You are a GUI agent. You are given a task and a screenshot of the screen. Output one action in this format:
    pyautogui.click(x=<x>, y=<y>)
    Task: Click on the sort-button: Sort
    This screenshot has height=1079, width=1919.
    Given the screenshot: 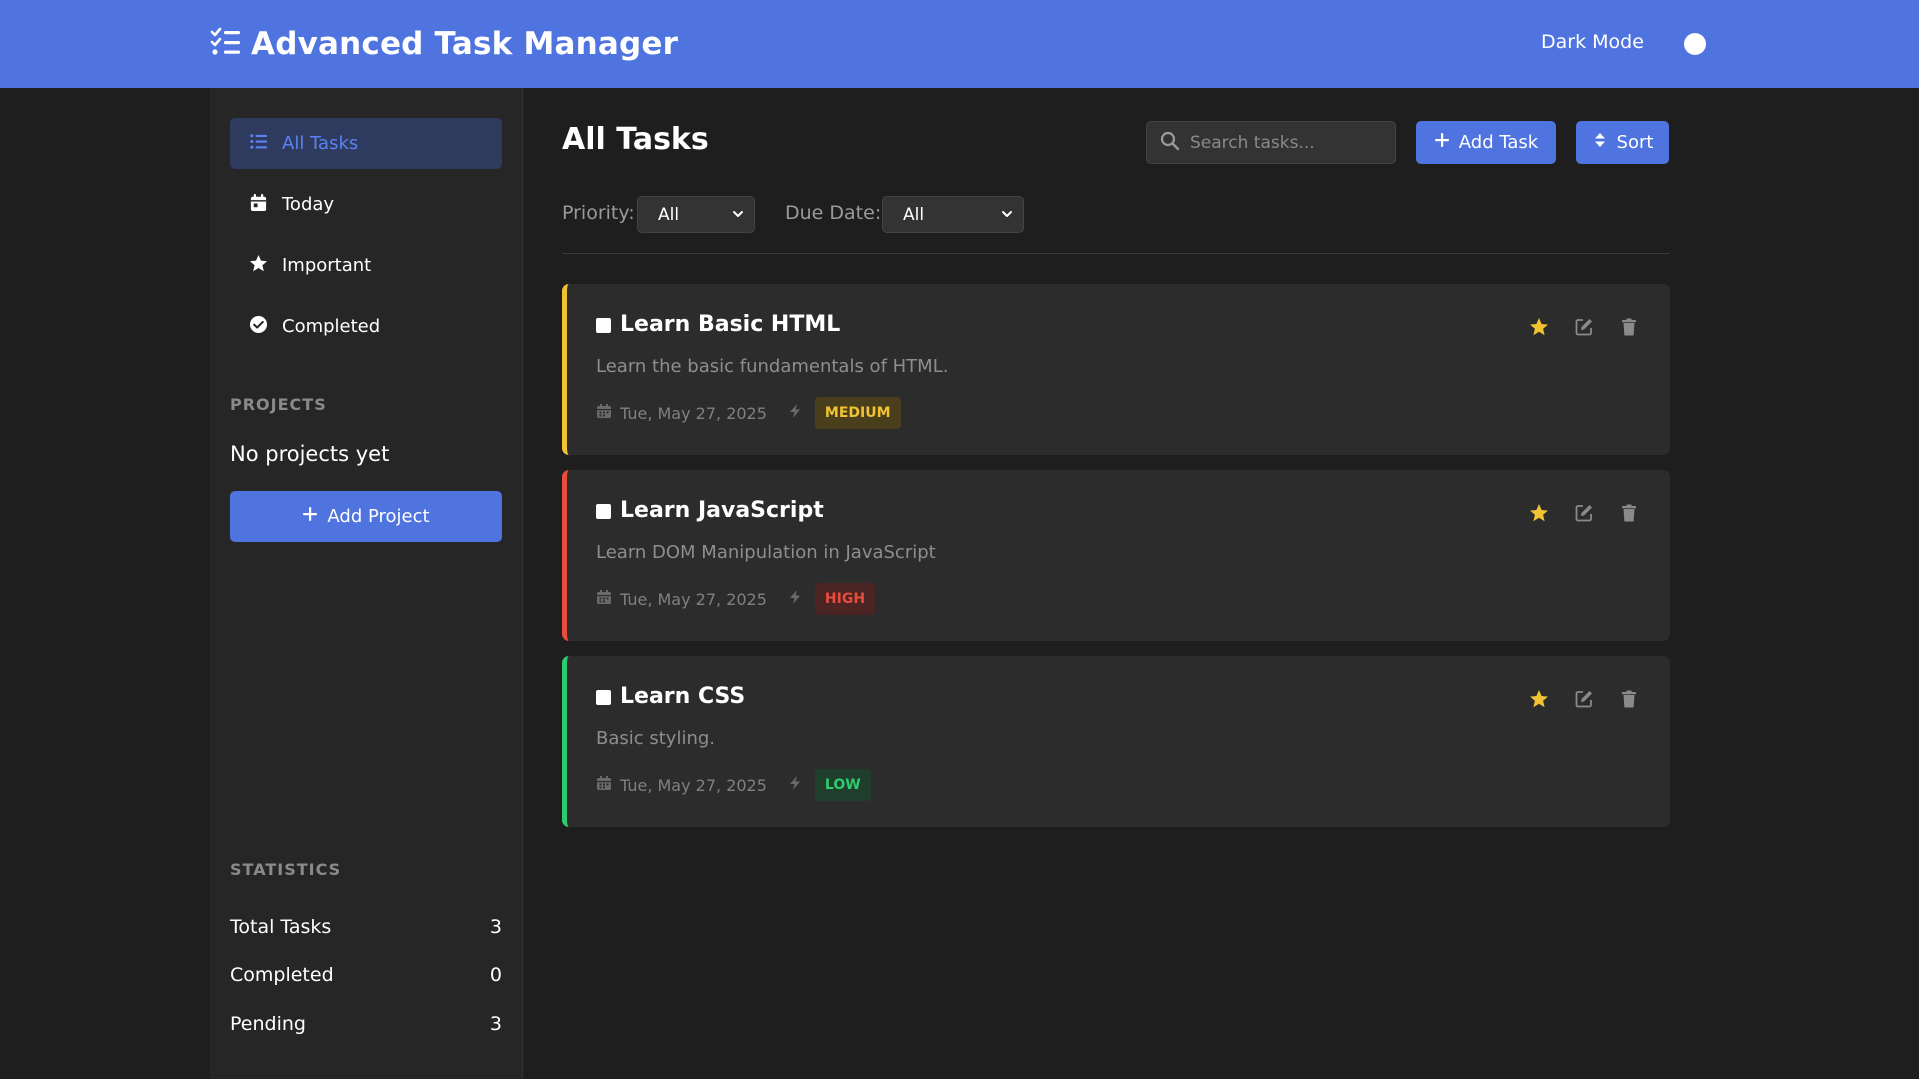 What is the action you would take?
    pyautogui.click(x=1622, y=142)
    